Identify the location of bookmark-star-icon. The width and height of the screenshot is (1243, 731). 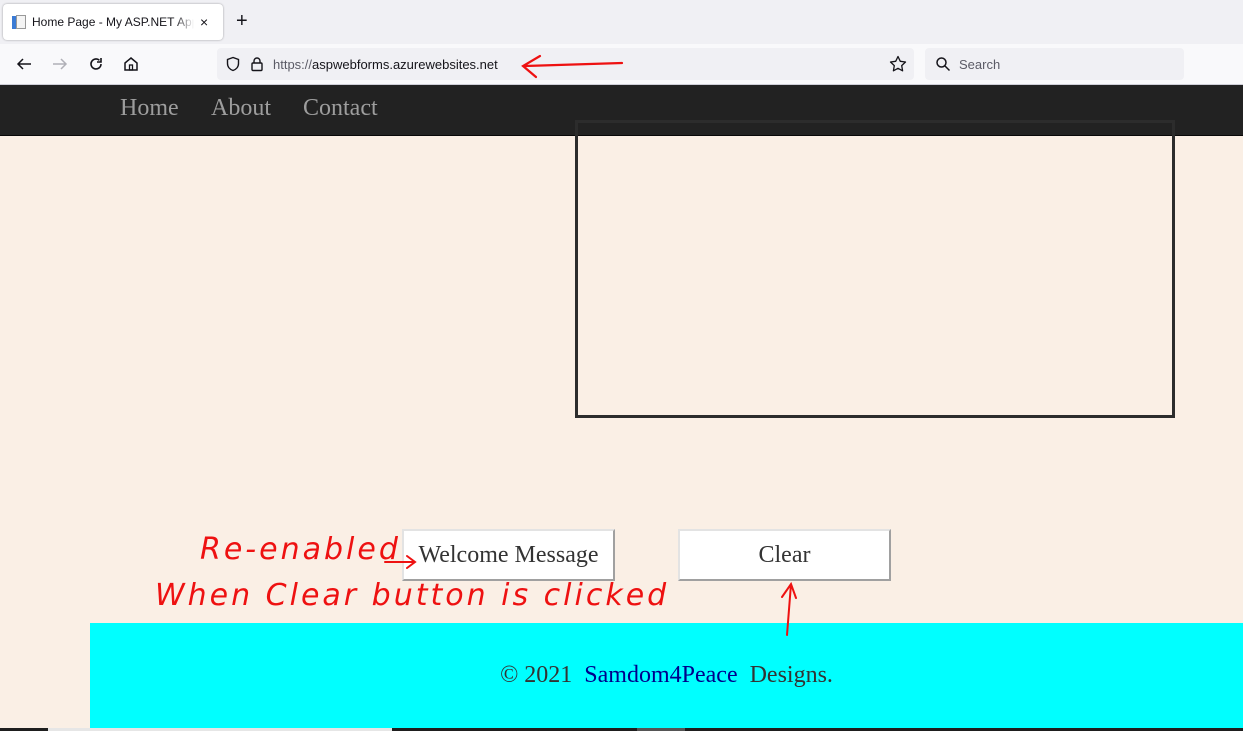
(898, 64).